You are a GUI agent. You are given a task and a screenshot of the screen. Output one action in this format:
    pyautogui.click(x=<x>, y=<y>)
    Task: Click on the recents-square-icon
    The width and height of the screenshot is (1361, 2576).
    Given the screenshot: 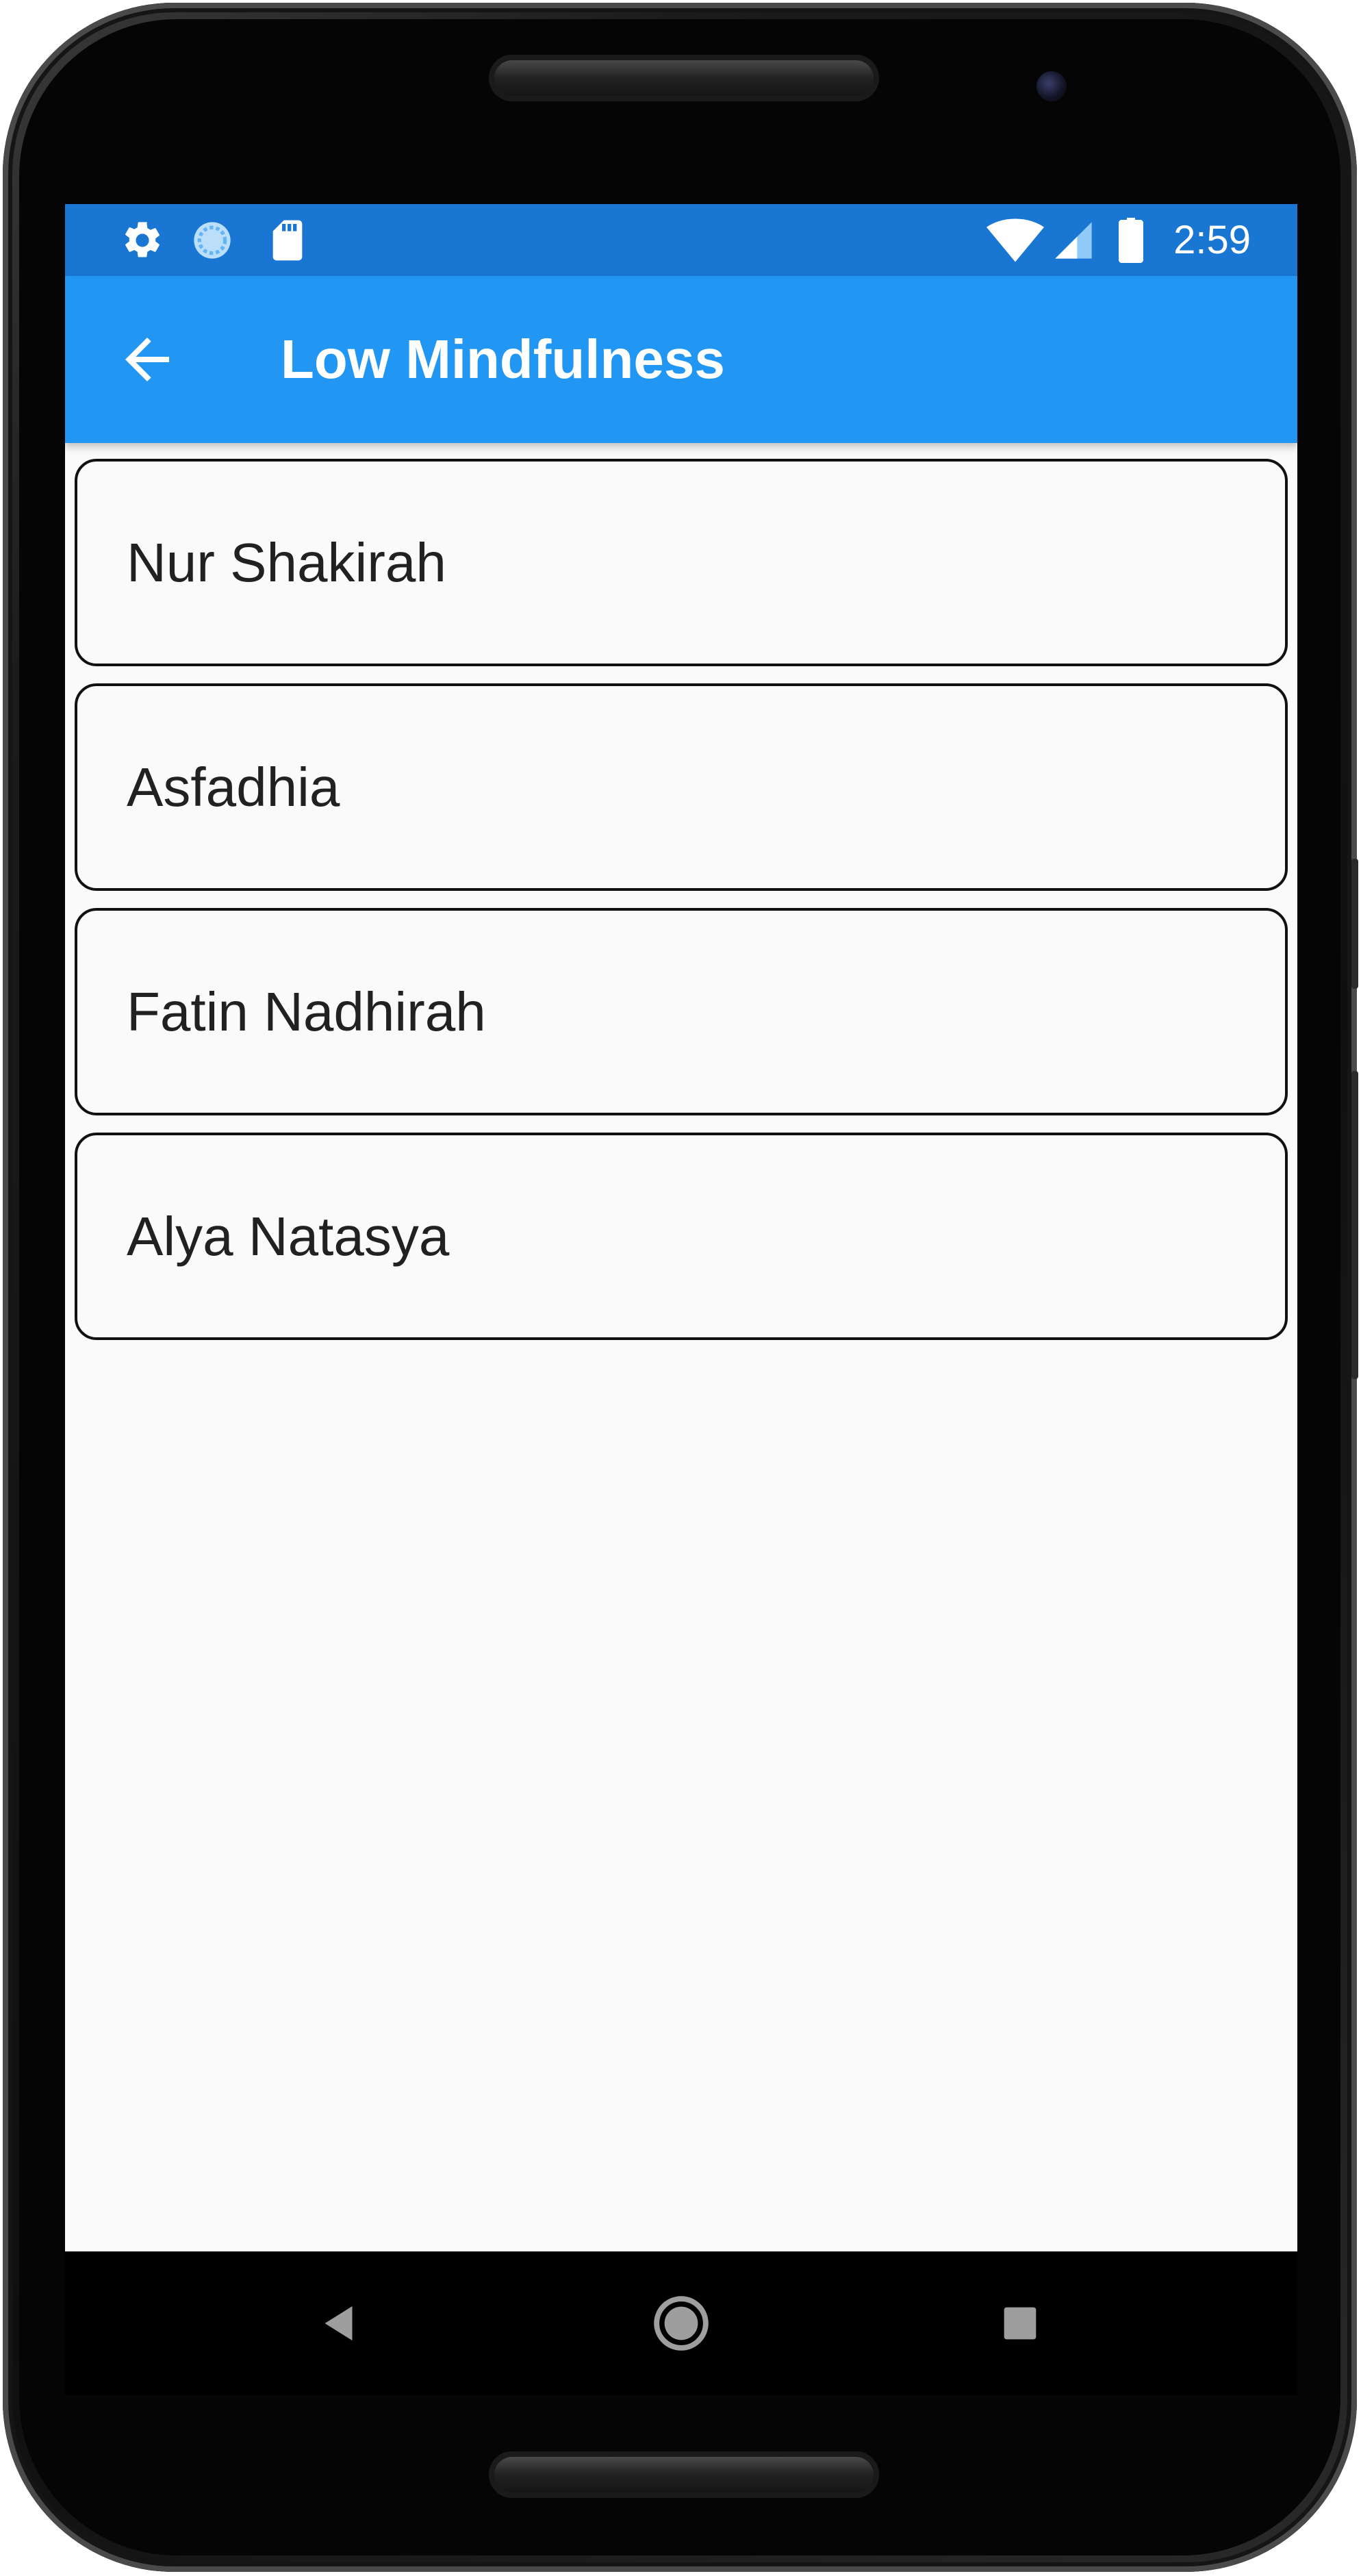 What is the action you would take?
    pyautogui.click(x=1020, y=2323)
    